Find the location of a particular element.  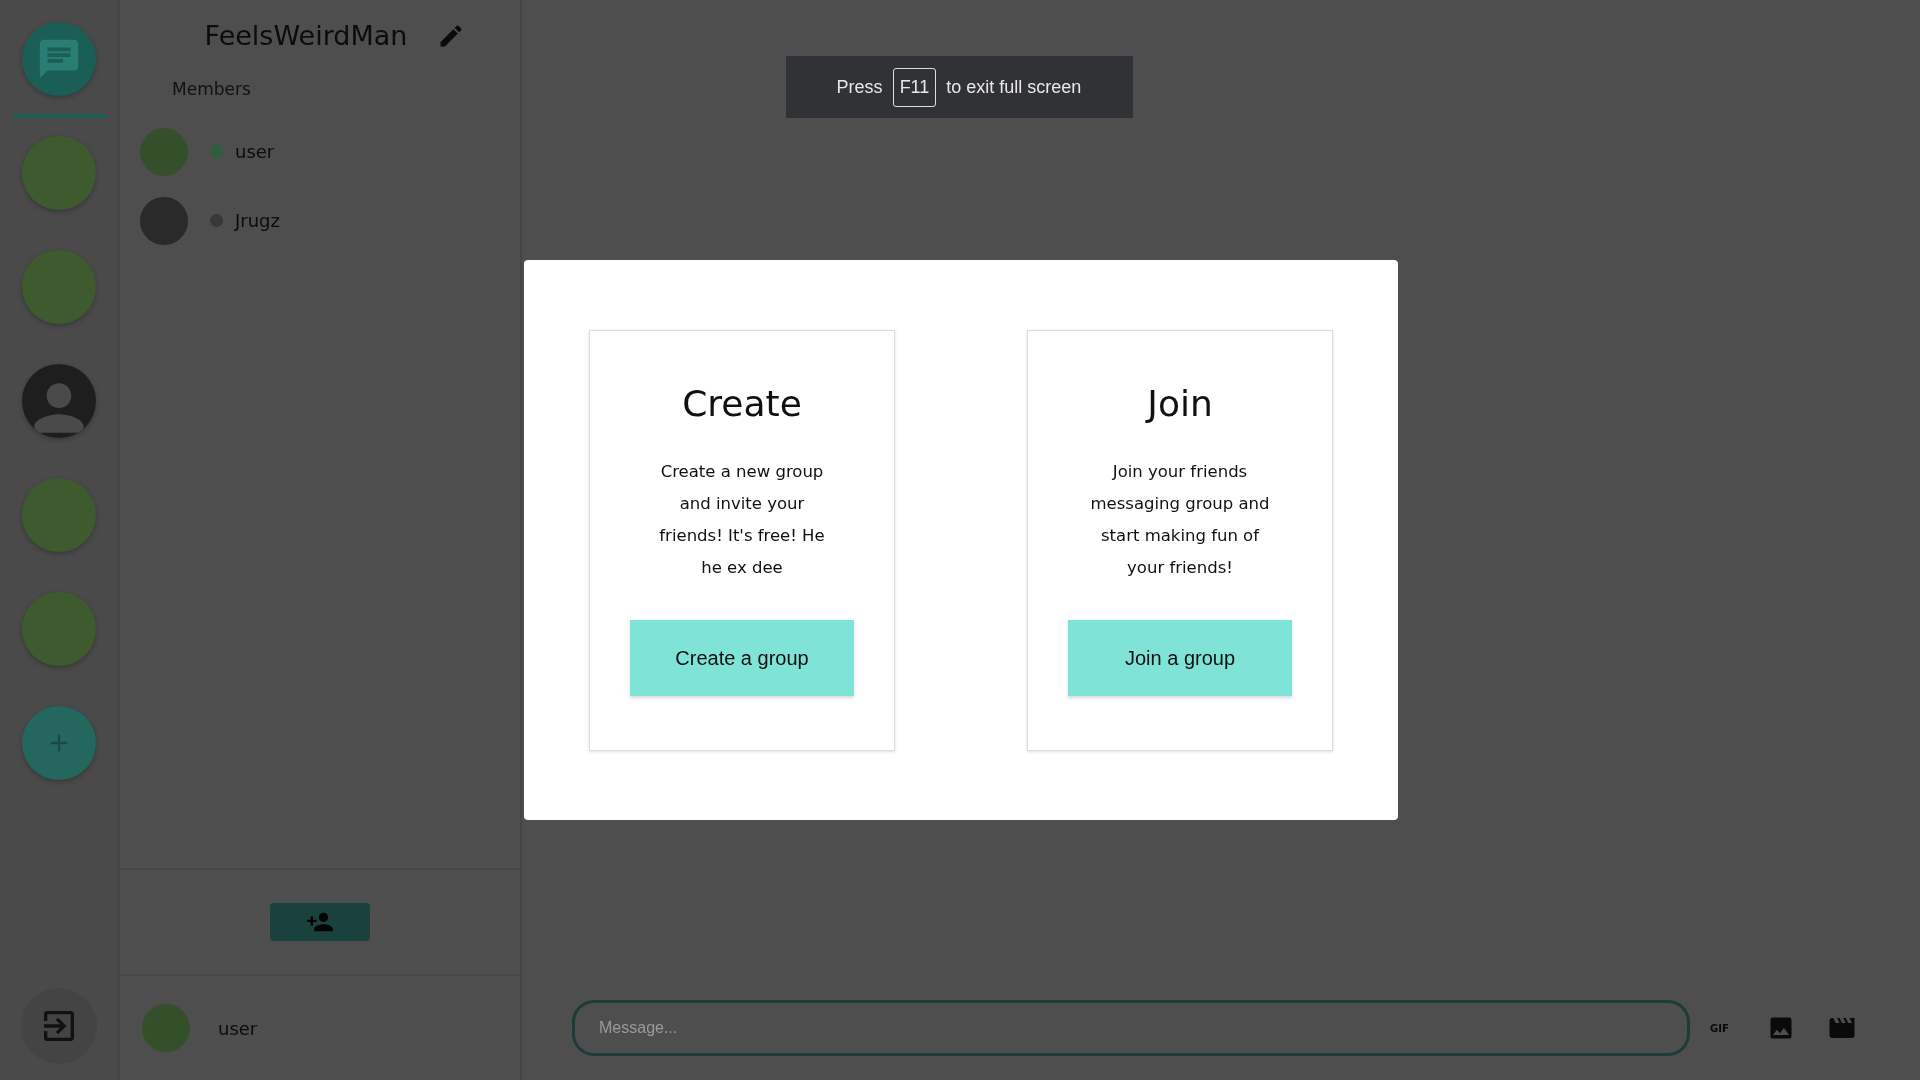

card-description: Join your friends messaging group and start making fun of your friends! is located at coordinates (1180, 520).